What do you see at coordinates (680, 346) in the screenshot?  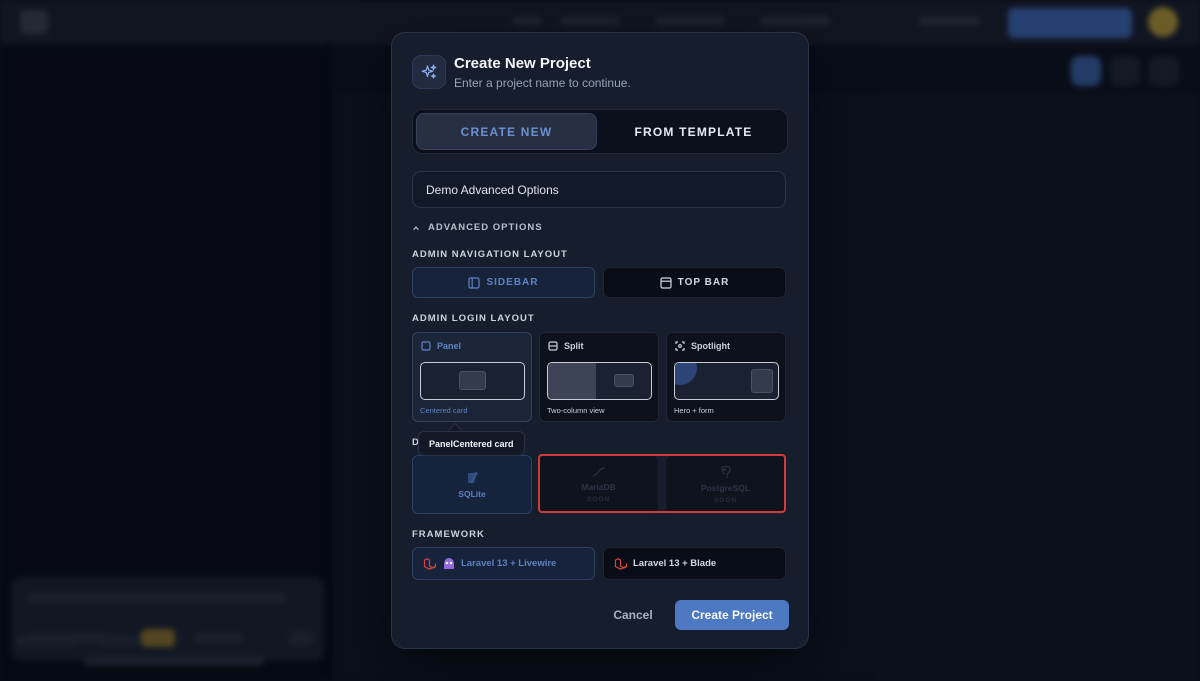 I see `focus-icon` at bounding box center [680, 346].